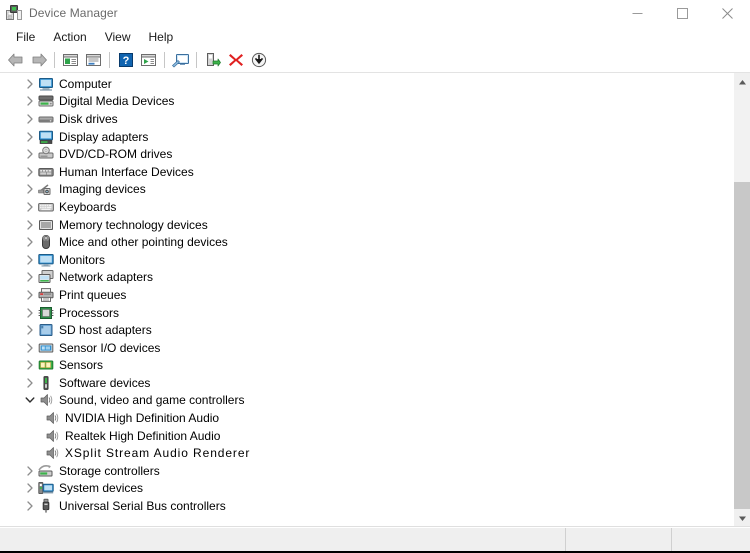 This screenshot has height=553, width=750. What do you see at coordinates (46, 330) in the screenshot?
I see `sd-adapter-icon` at bounding box center [46, 330].